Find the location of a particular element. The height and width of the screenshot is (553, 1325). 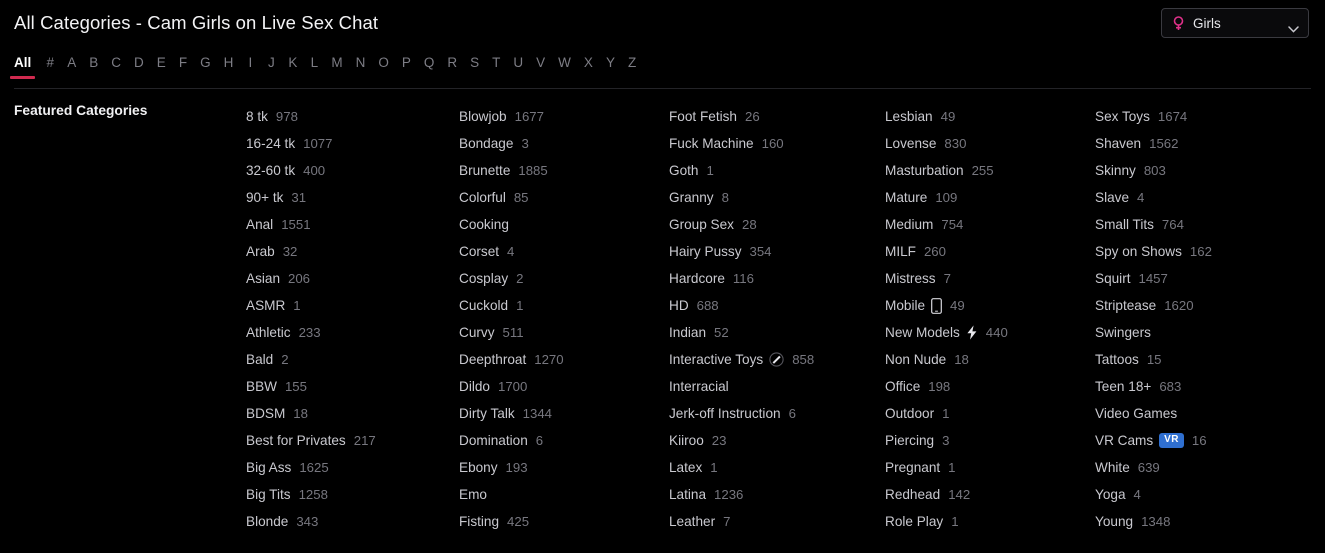

category-item: BDSM 18 is located at coordinates (352, 413).